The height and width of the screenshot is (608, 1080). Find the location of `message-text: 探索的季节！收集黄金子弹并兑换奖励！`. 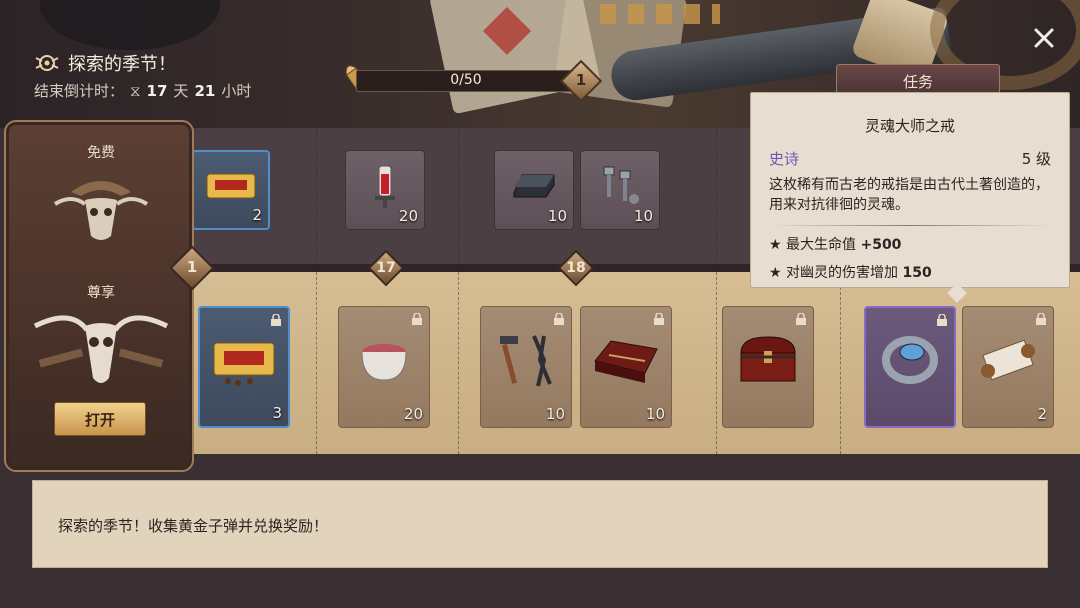

message-text: 探索的季节！收集黄金子弹并兑换奖励！ is located at coordinates (193, 526).